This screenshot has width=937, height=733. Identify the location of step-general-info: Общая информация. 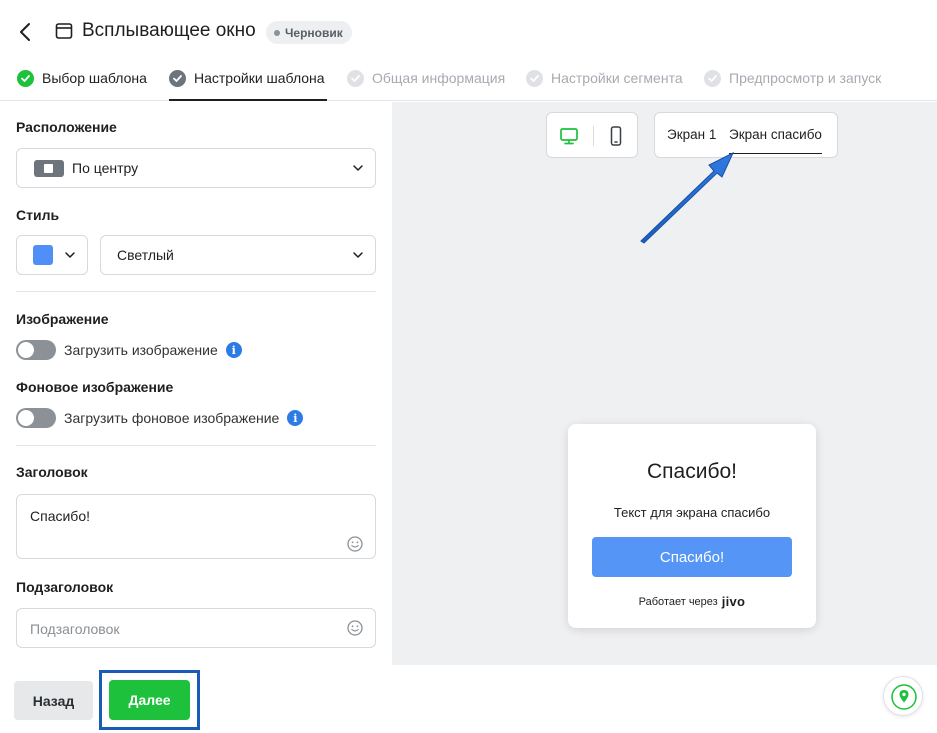
(426, 85).